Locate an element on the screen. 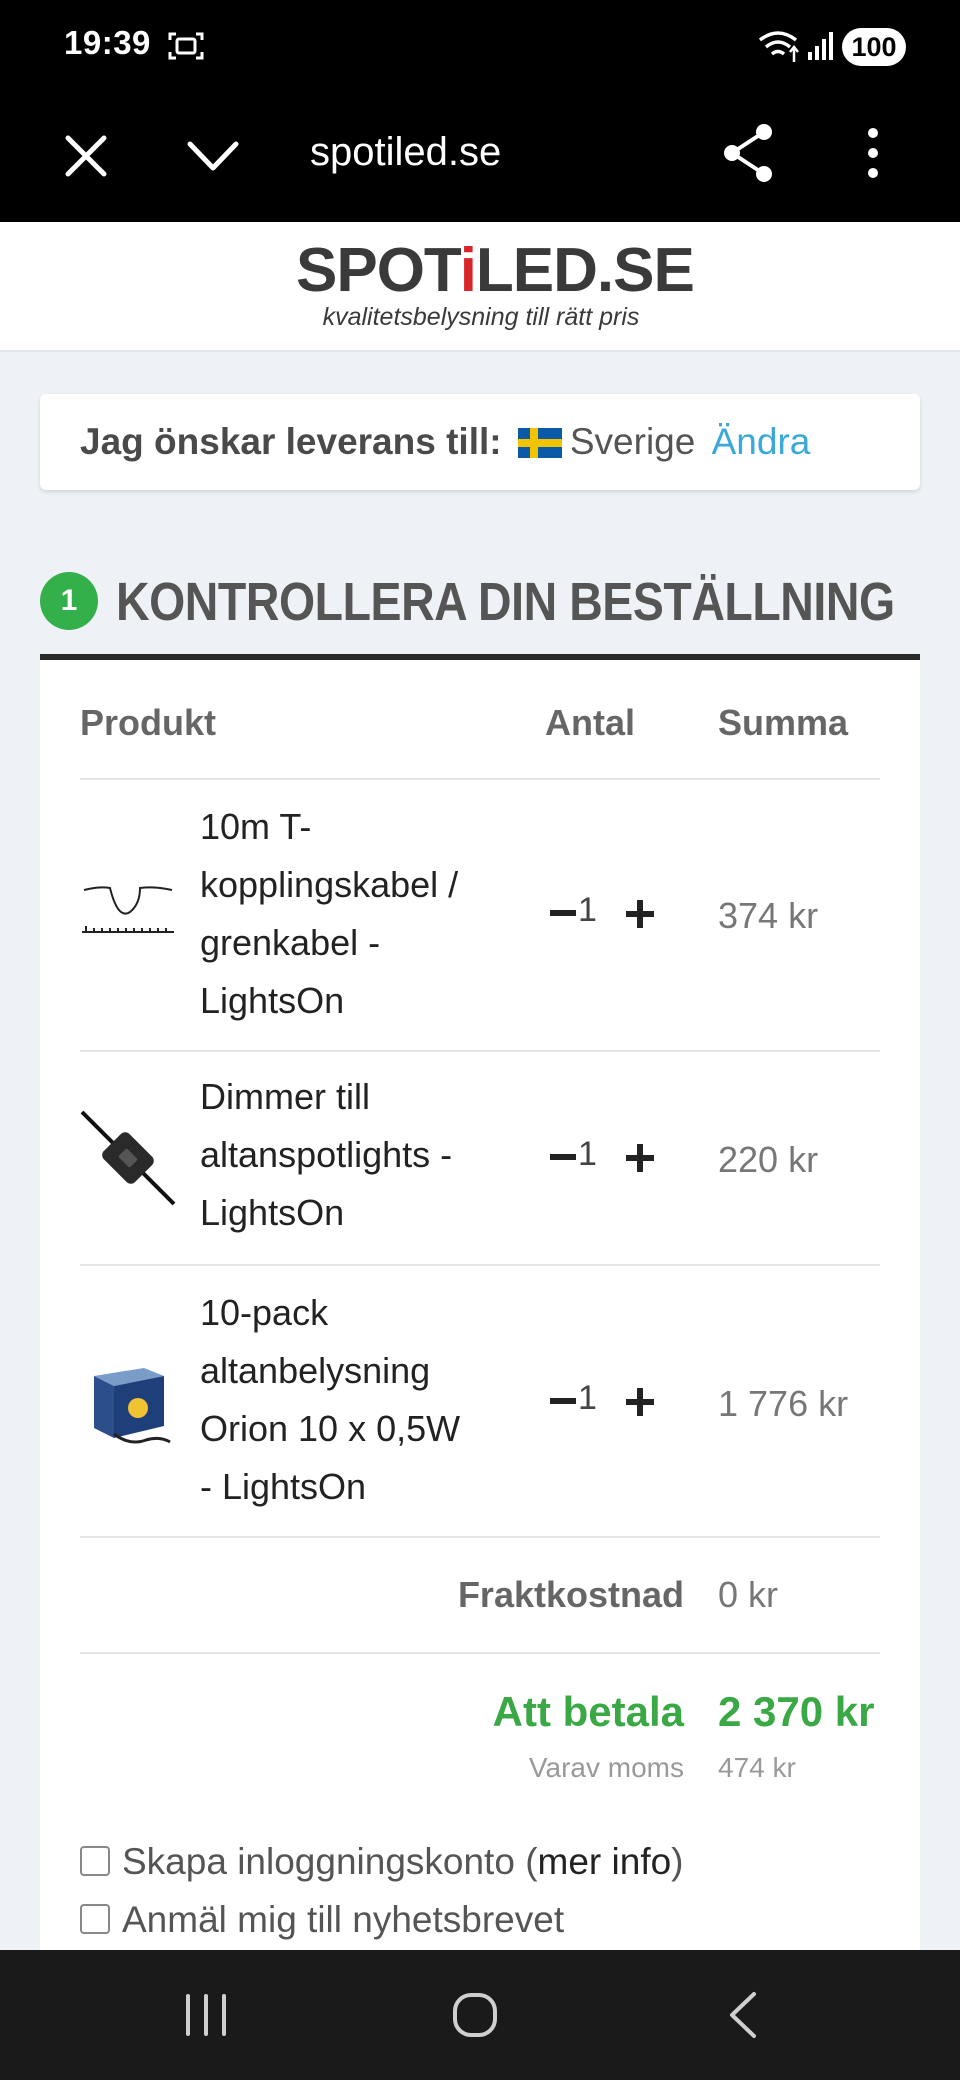  share-icon is located at coordinates (748, 153).